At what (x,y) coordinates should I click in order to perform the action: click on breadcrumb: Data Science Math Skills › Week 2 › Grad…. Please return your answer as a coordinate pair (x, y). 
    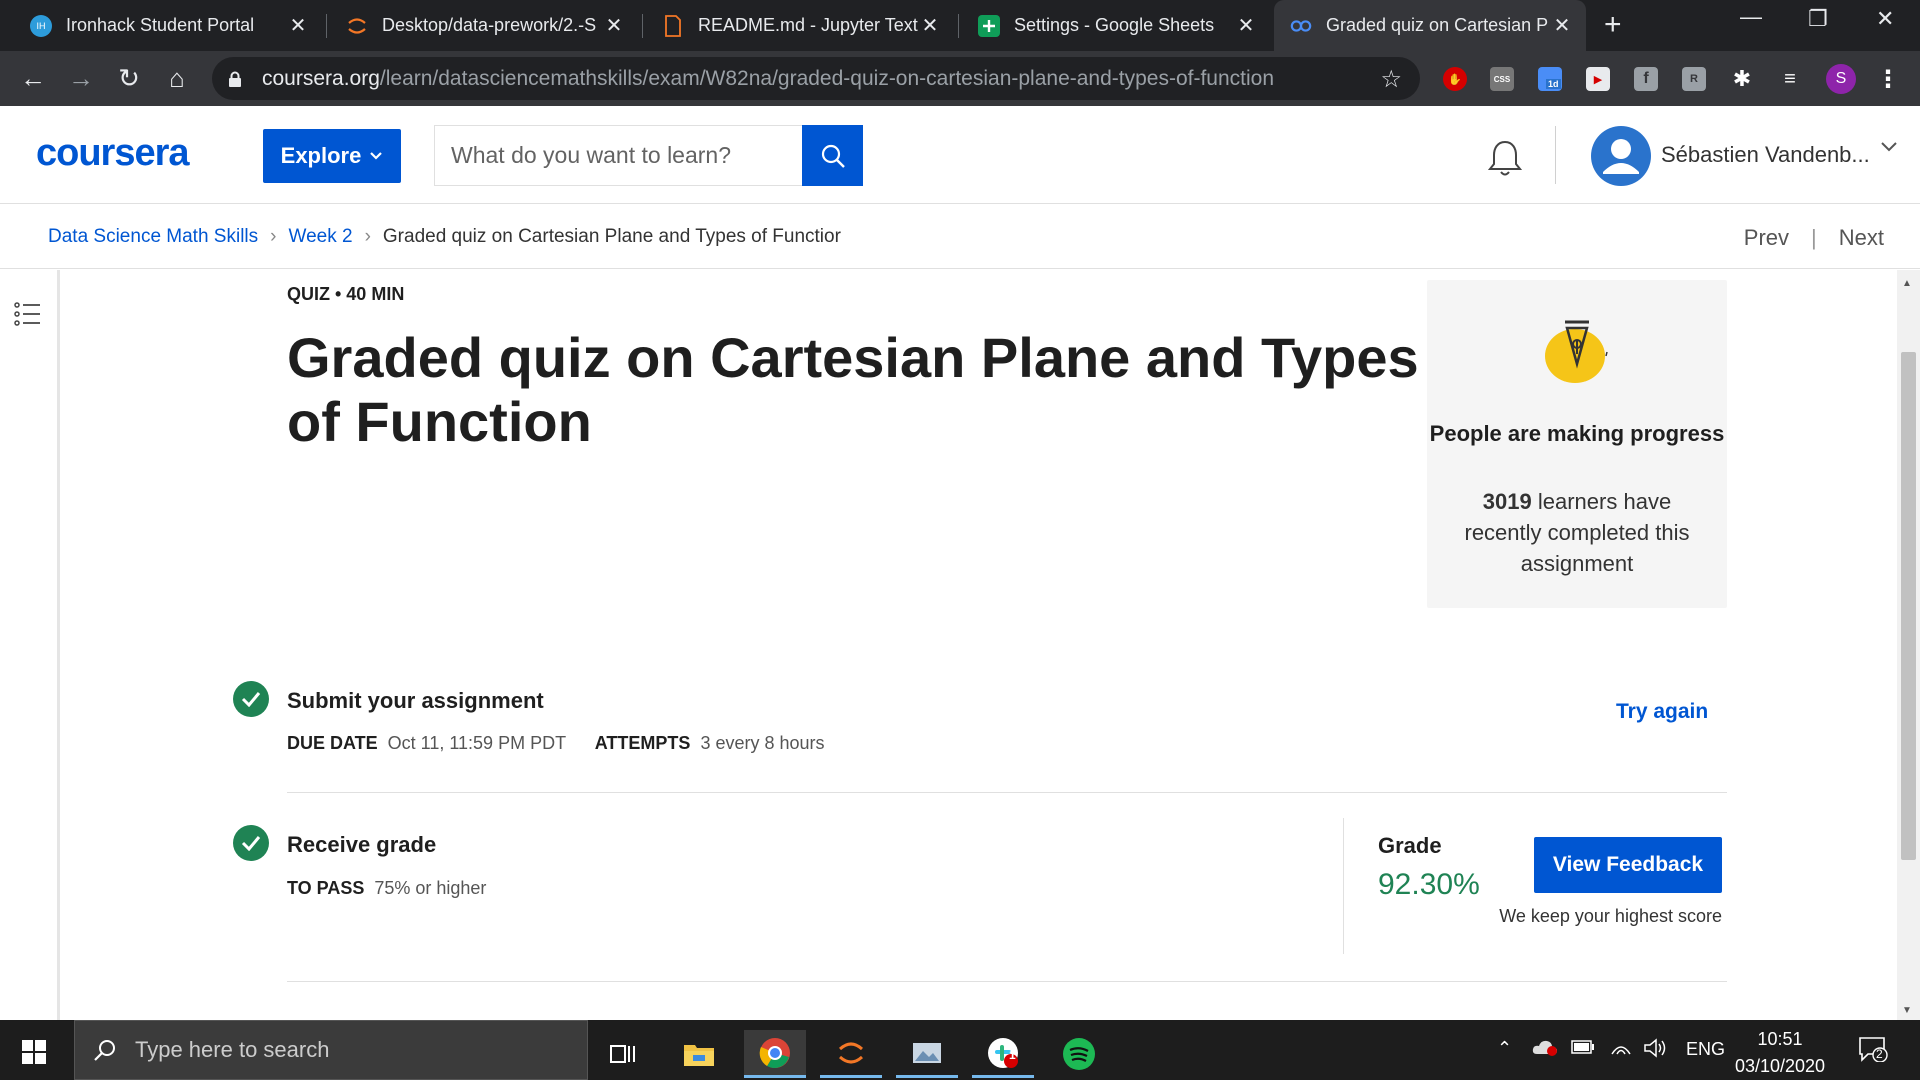
    Looking at the image, I should click on (960, 237).